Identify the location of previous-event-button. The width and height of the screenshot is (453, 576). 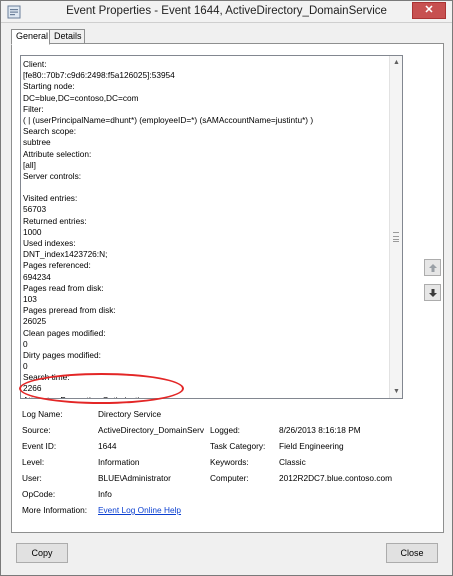
(432, 267).